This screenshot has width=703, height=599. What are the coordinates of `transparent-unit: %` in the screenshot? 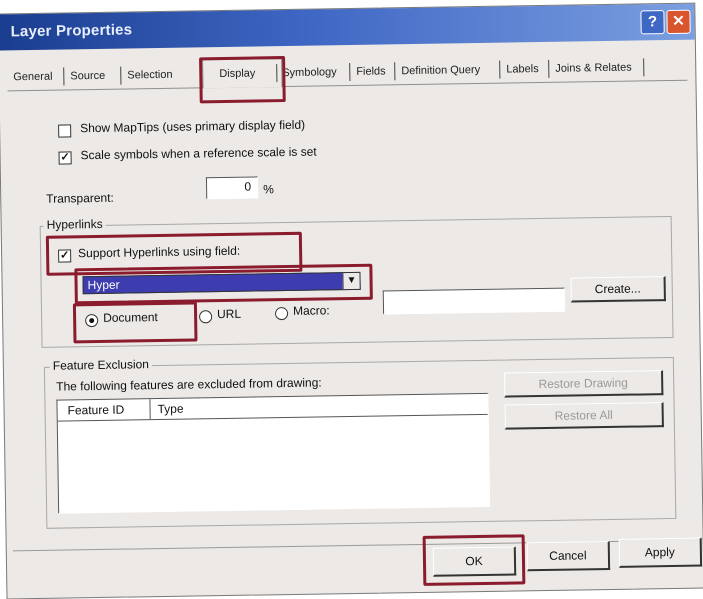 It's located at (268, 189).